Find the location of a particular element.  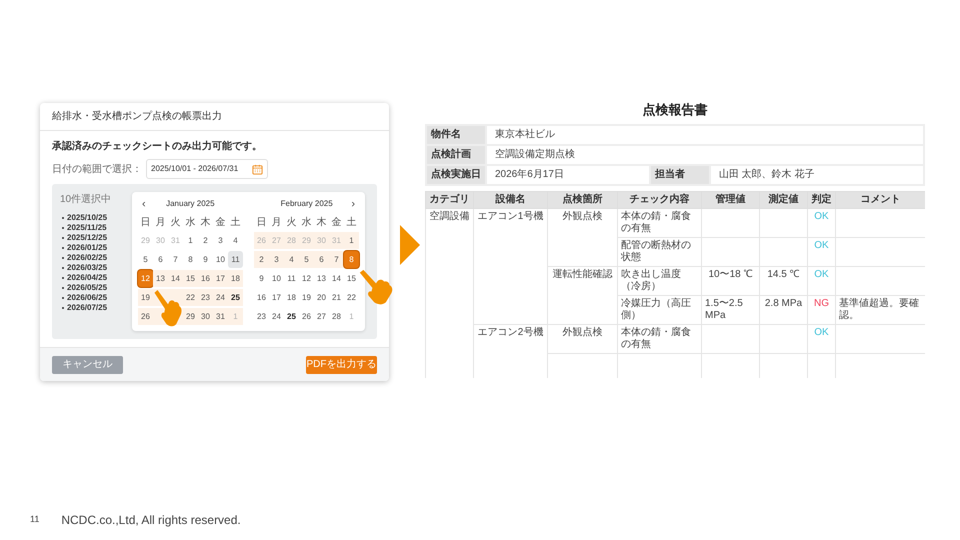

selected-date: 2026/04/25 is located at coordinates (87, 278).